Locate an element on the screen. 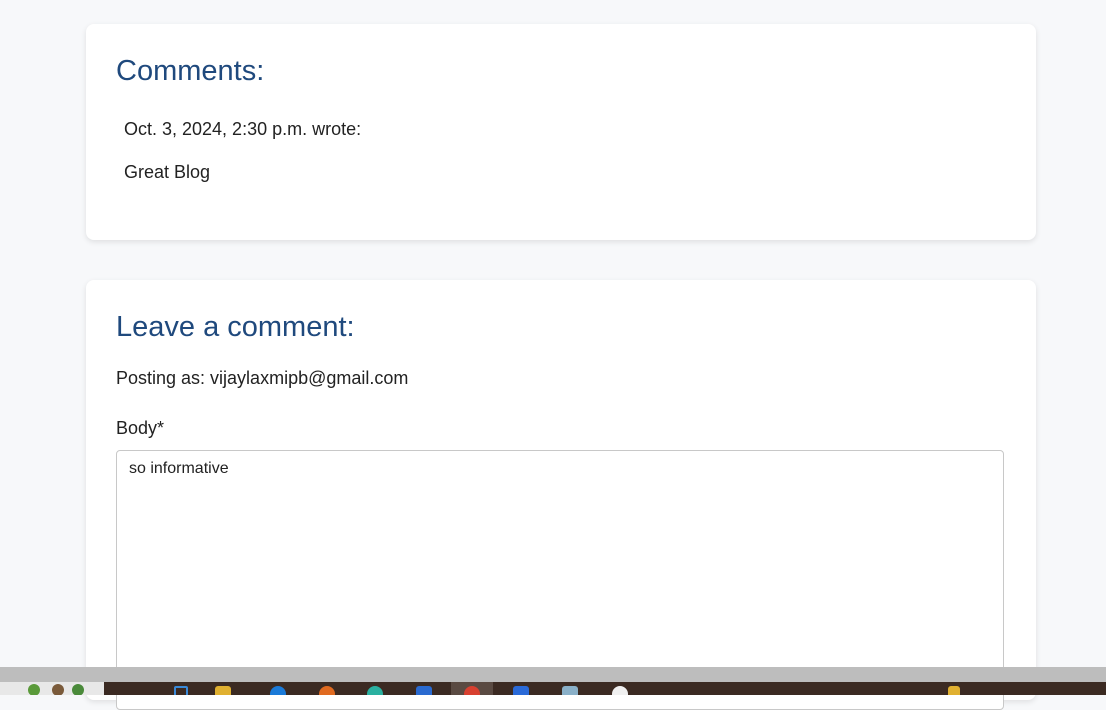 This screenshot has height=710, width=1106. tree-icon is located at coordinates (34, 689).